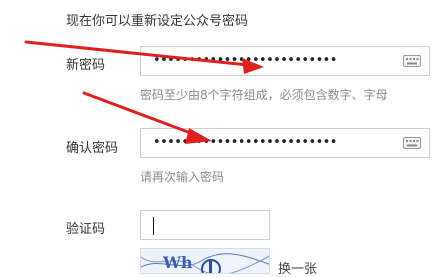 Image resolution: width=434 pixels, height=277 pixels. Describe the element at coordinates (153, 226) in the screenshot. I see `text-caret` at that location.